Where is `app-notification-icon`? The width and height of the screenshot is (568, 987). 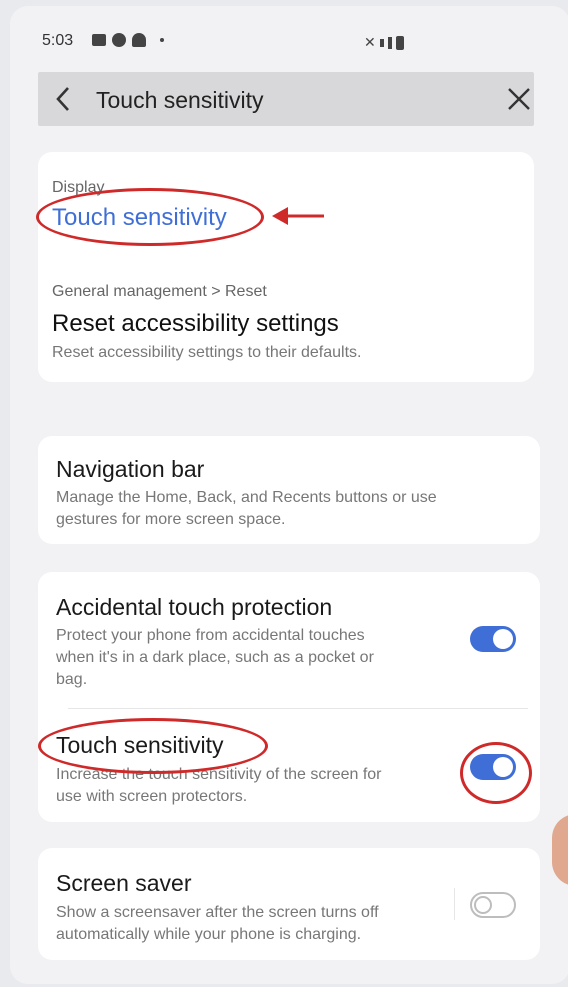 app-notification-icon is located at coordinates (119, 40).